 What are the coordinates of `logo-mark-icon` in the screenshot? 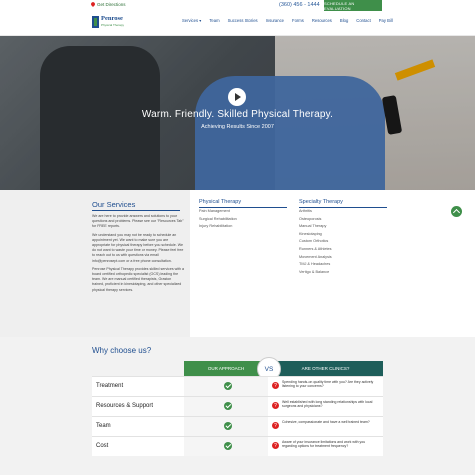 It's located at (95, 22).